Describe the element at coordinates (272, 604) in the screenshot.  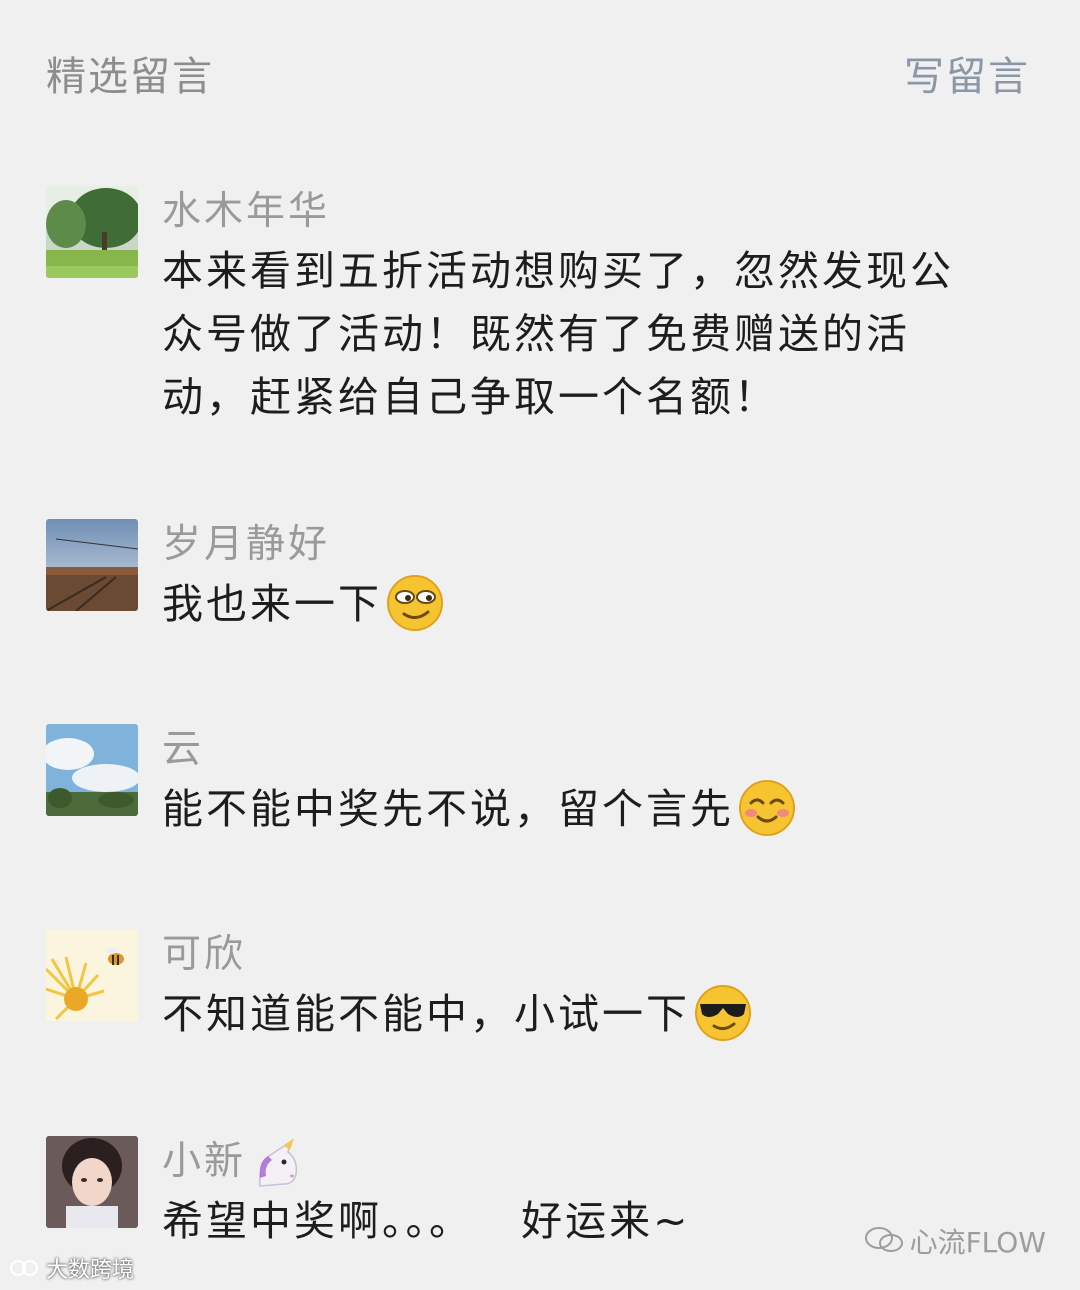
I see `comment-text-content: 我也来一下` at that location.